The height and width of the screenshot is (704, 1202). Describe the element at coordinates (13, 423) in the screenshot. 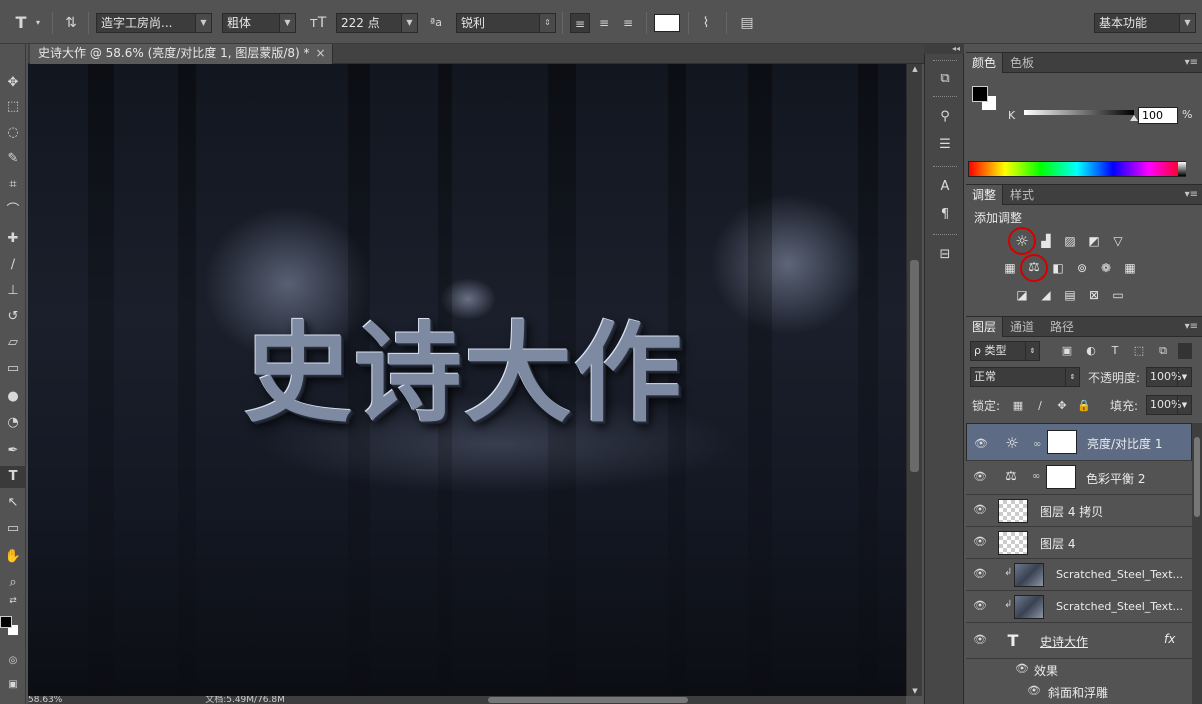

I see `dodge-tool-icon: ◔` at that location.